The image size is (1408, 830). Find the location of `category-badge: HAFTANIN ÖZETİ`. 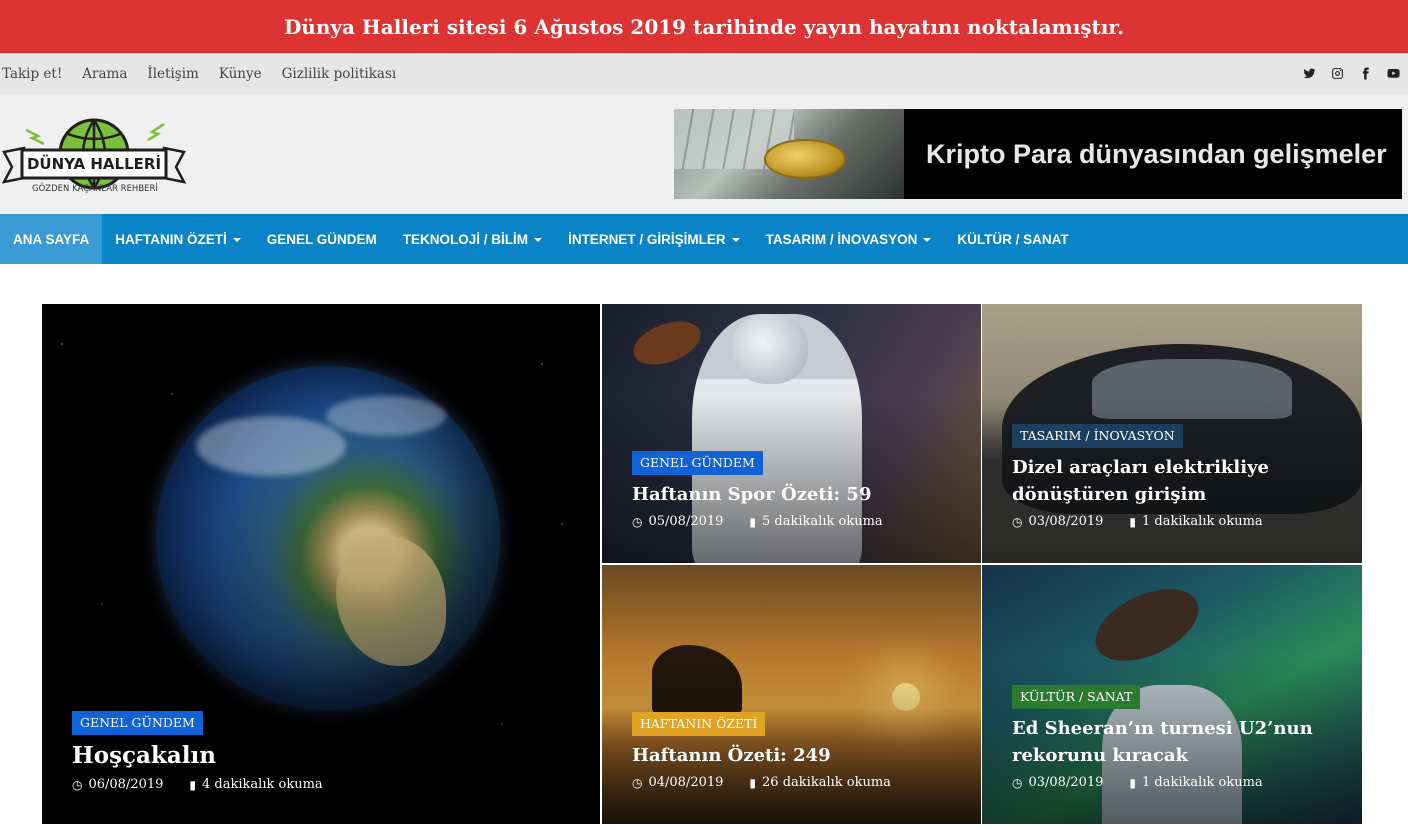

category-badge: HAFTANIN ÖZETİ is located at coordinates (699, 724).